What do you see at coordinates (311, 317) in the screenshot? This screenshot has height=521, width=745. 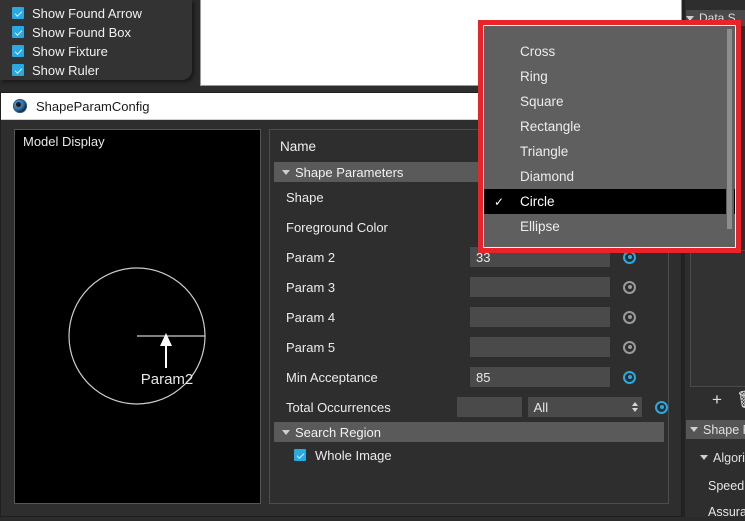 I see `param-label-param-4: Param 4` at bounding box center [311, 317].